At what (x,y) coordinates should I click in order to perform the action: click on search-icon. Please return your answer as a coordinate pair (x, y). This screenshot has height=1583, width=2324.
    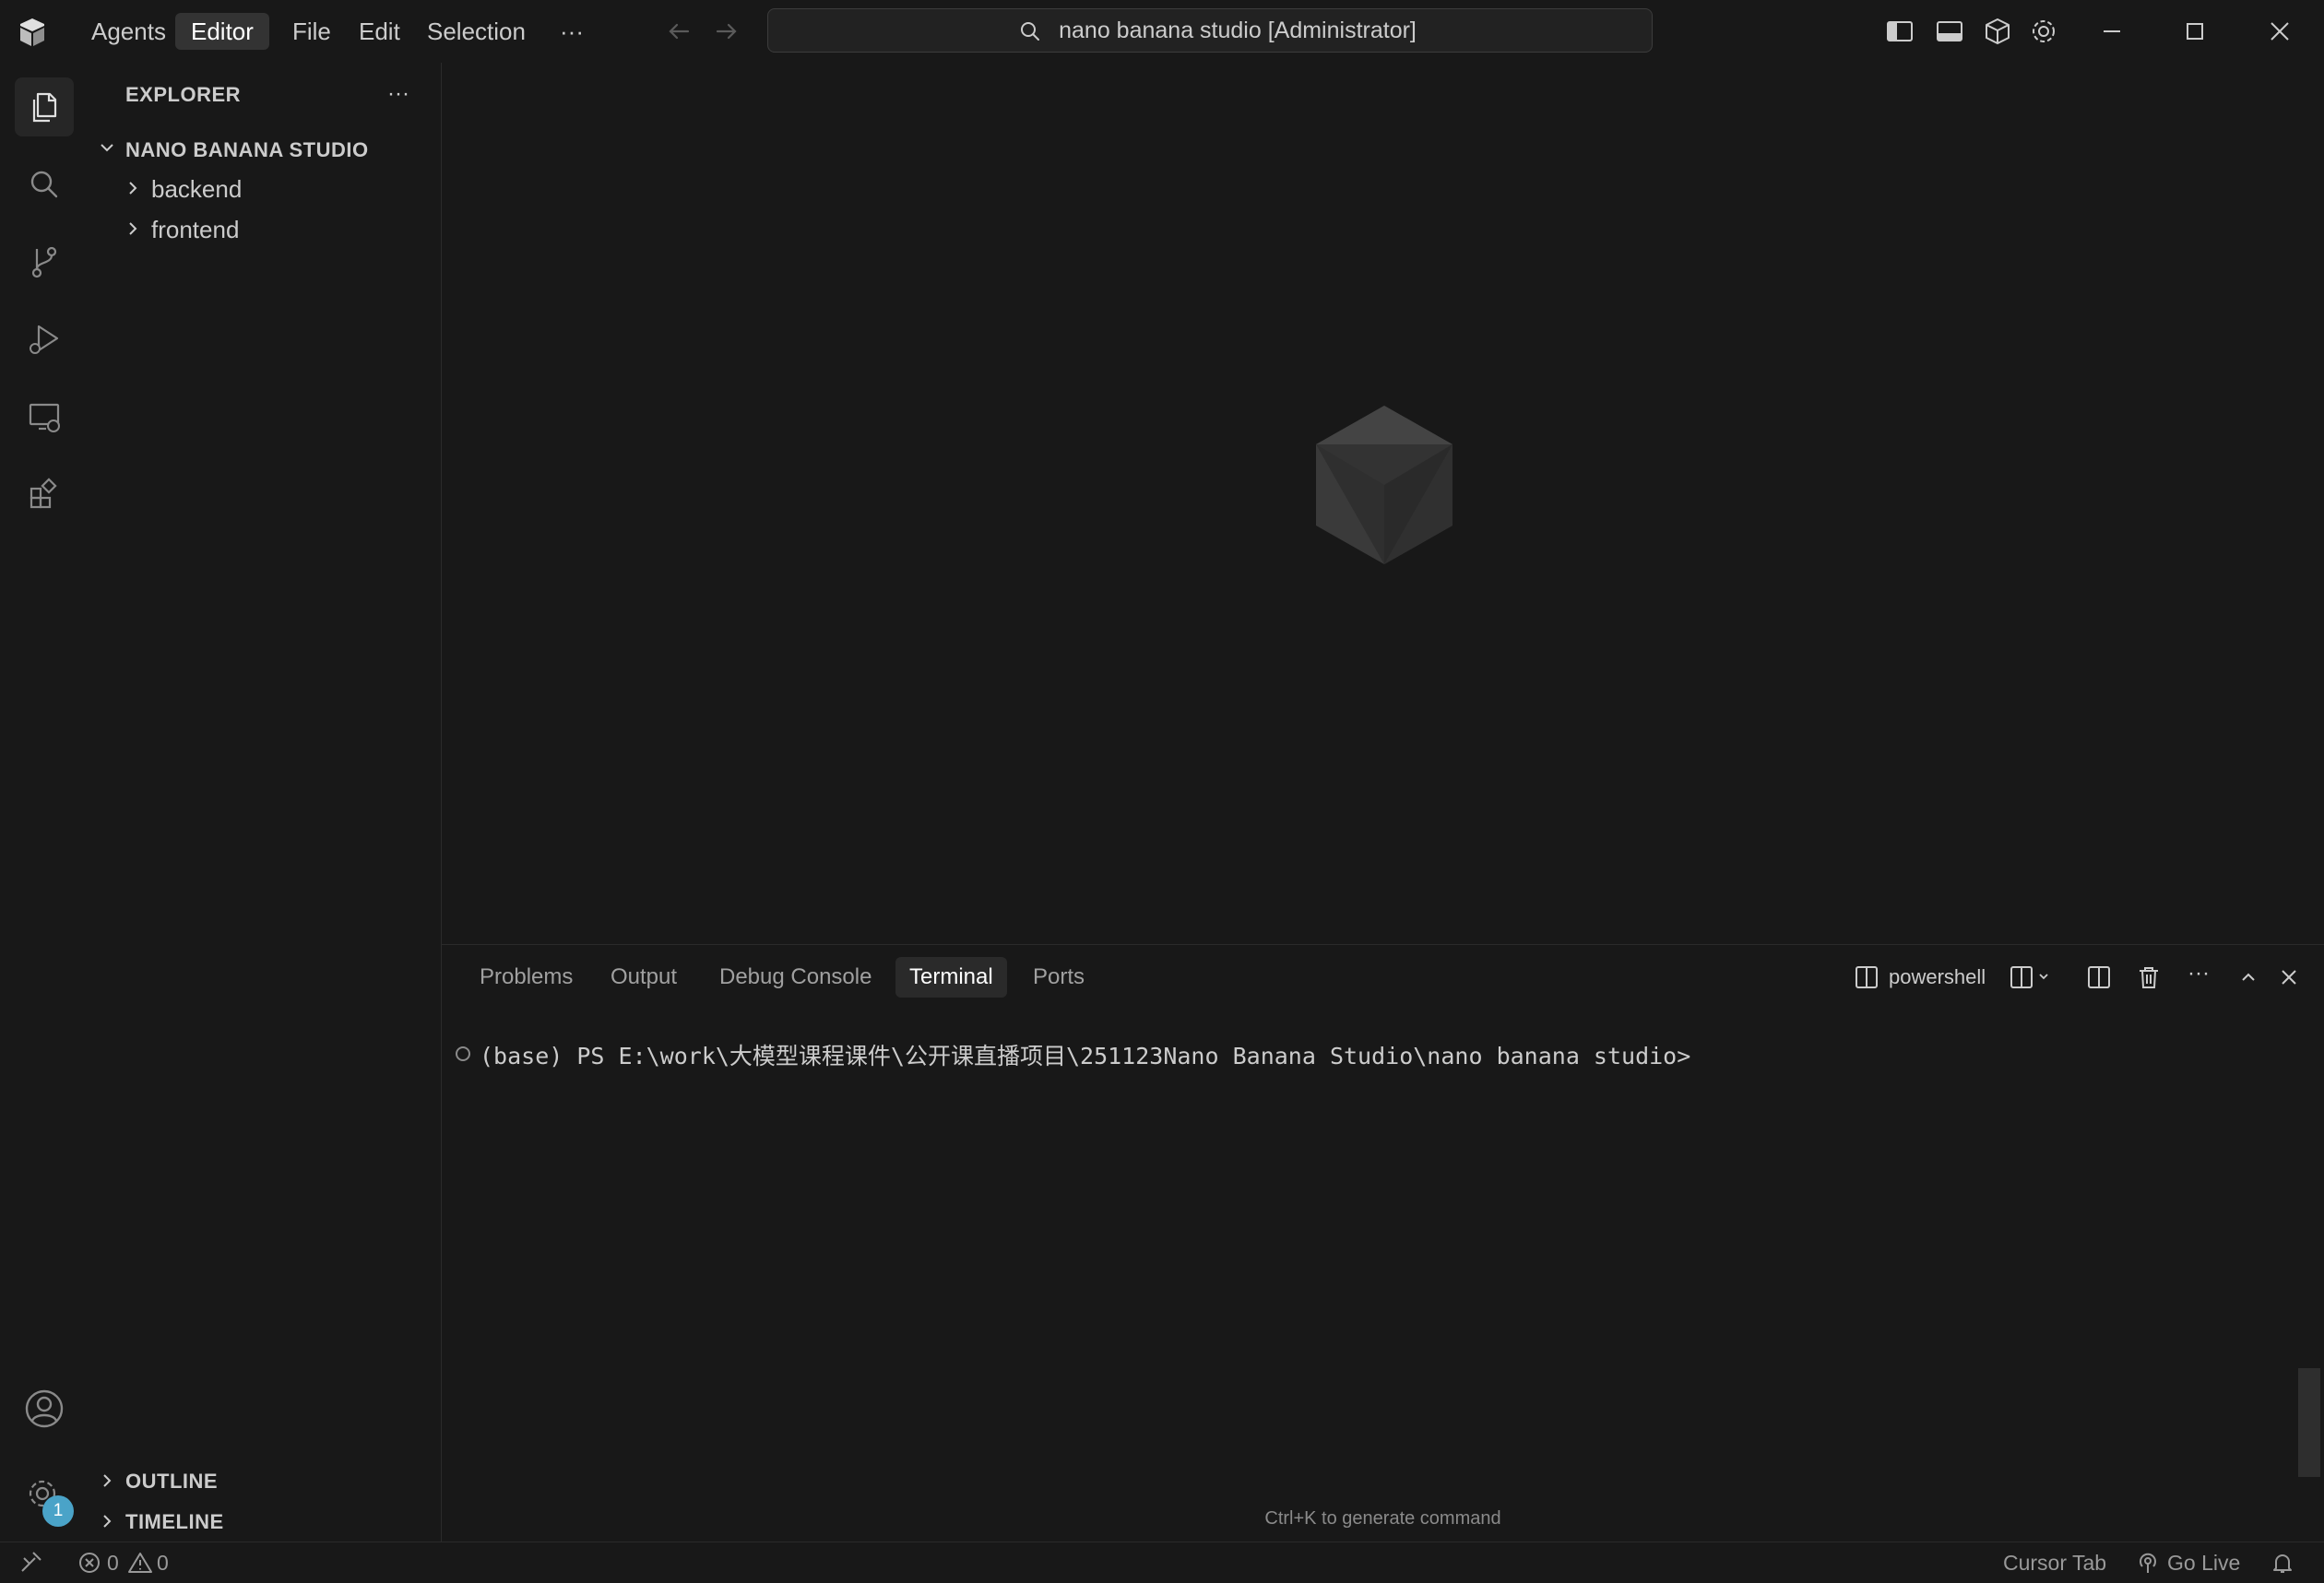
    Looking at the image, I should click on (44, 184).